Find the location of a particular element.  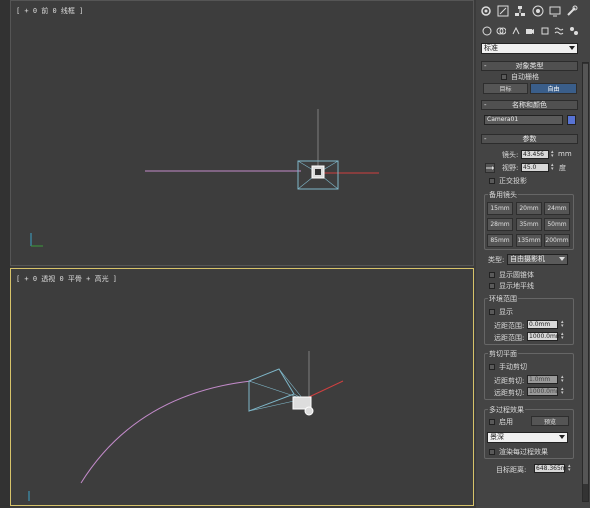

autogrid-label: 自动栅格 is located at coordinates (525, 77).